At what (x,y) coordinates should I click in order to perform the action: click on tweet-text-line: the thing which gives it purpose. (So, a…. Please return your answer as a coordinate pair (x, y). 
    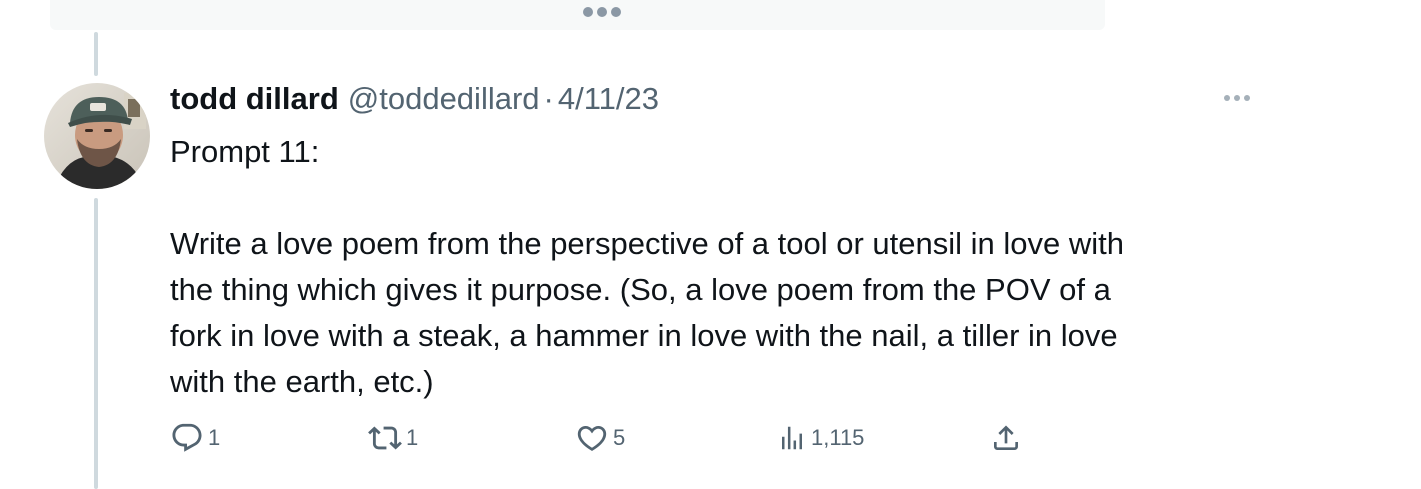
    Looking at the image, I should click on (640, 289).